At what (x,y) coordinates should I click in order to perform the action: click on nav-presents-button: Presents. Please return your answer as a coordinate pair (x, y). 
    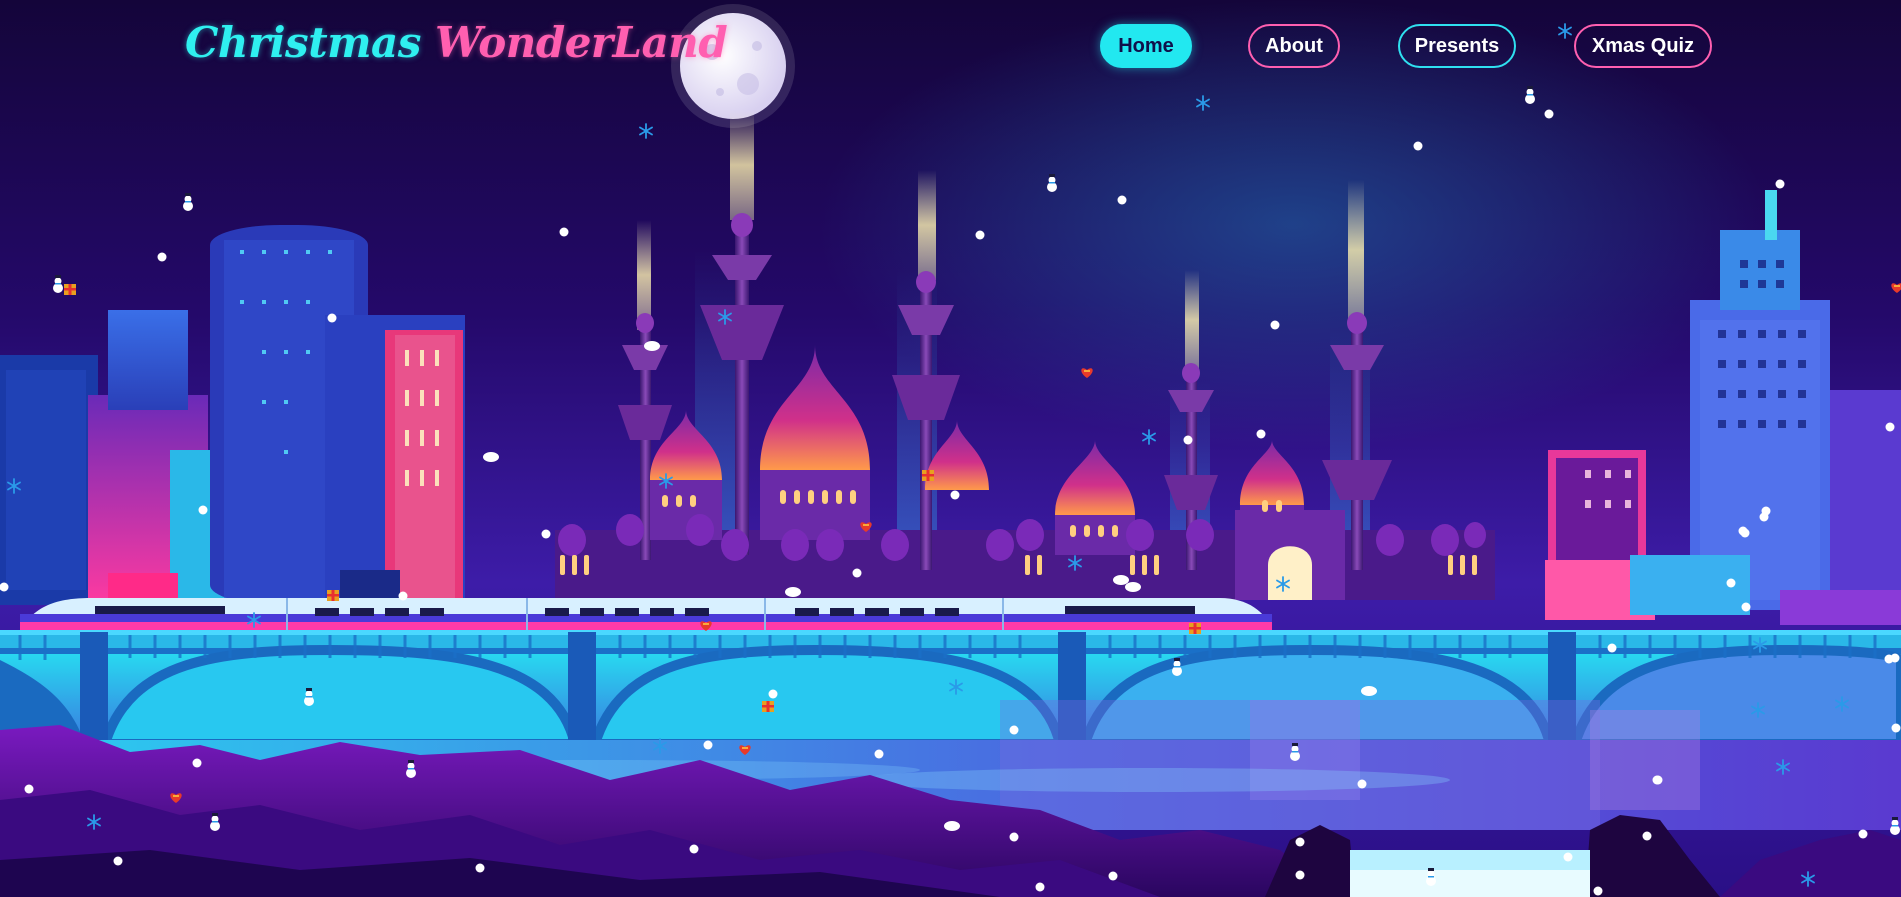
    Looking at the image, I should click on (1457, 46).